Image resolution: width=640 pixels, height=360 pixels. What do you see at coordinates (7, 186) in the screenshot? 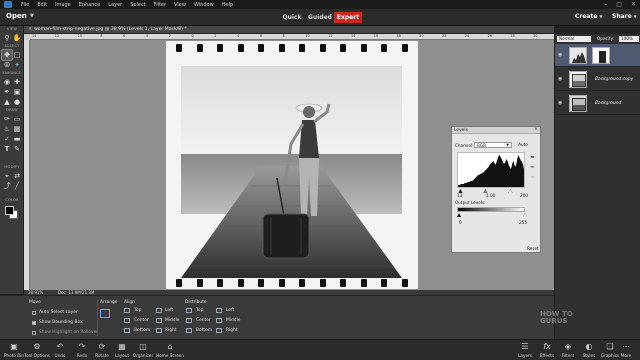
I see `content-aware-move-tool-icon: ⤴` at bounding box center [7, 186].